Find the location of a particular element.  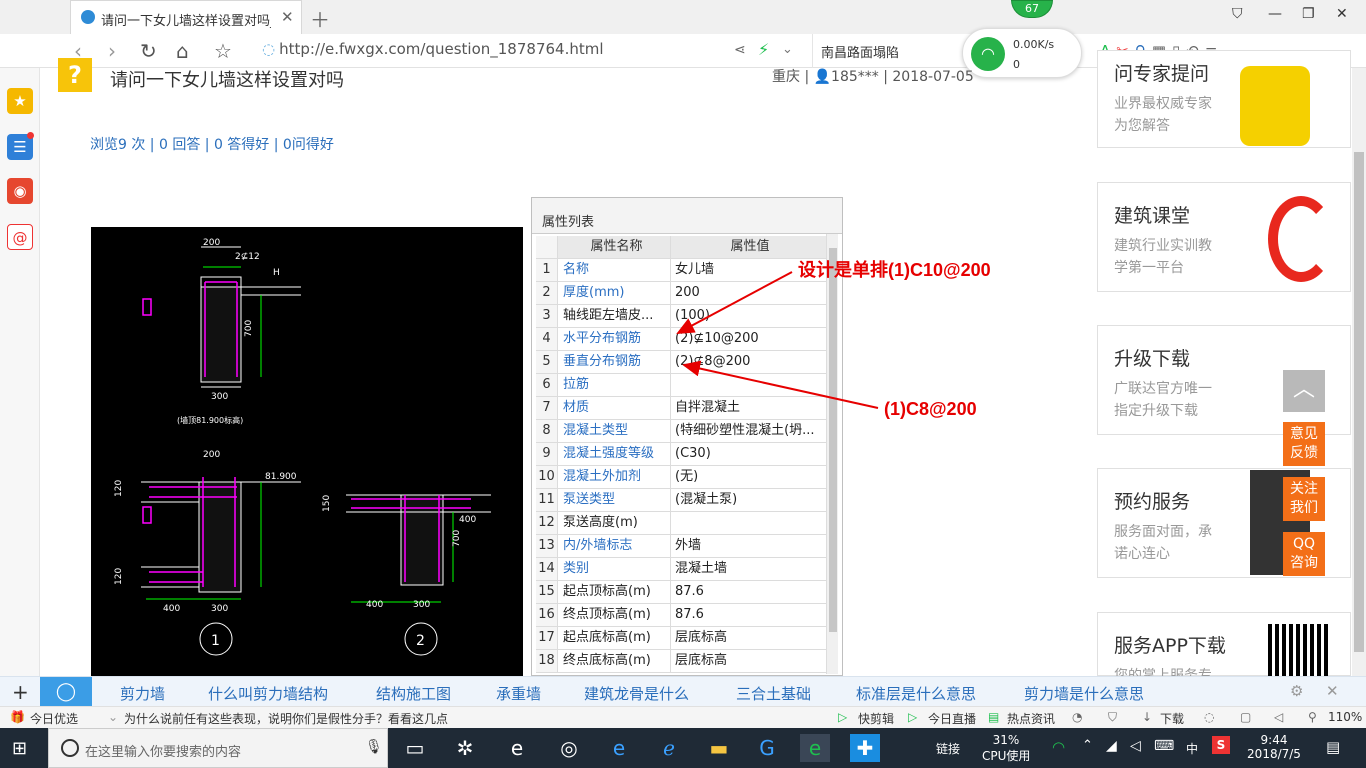

property-row: 15 起点顶标高(m) 87.6 is located at coordinates (681, 592).